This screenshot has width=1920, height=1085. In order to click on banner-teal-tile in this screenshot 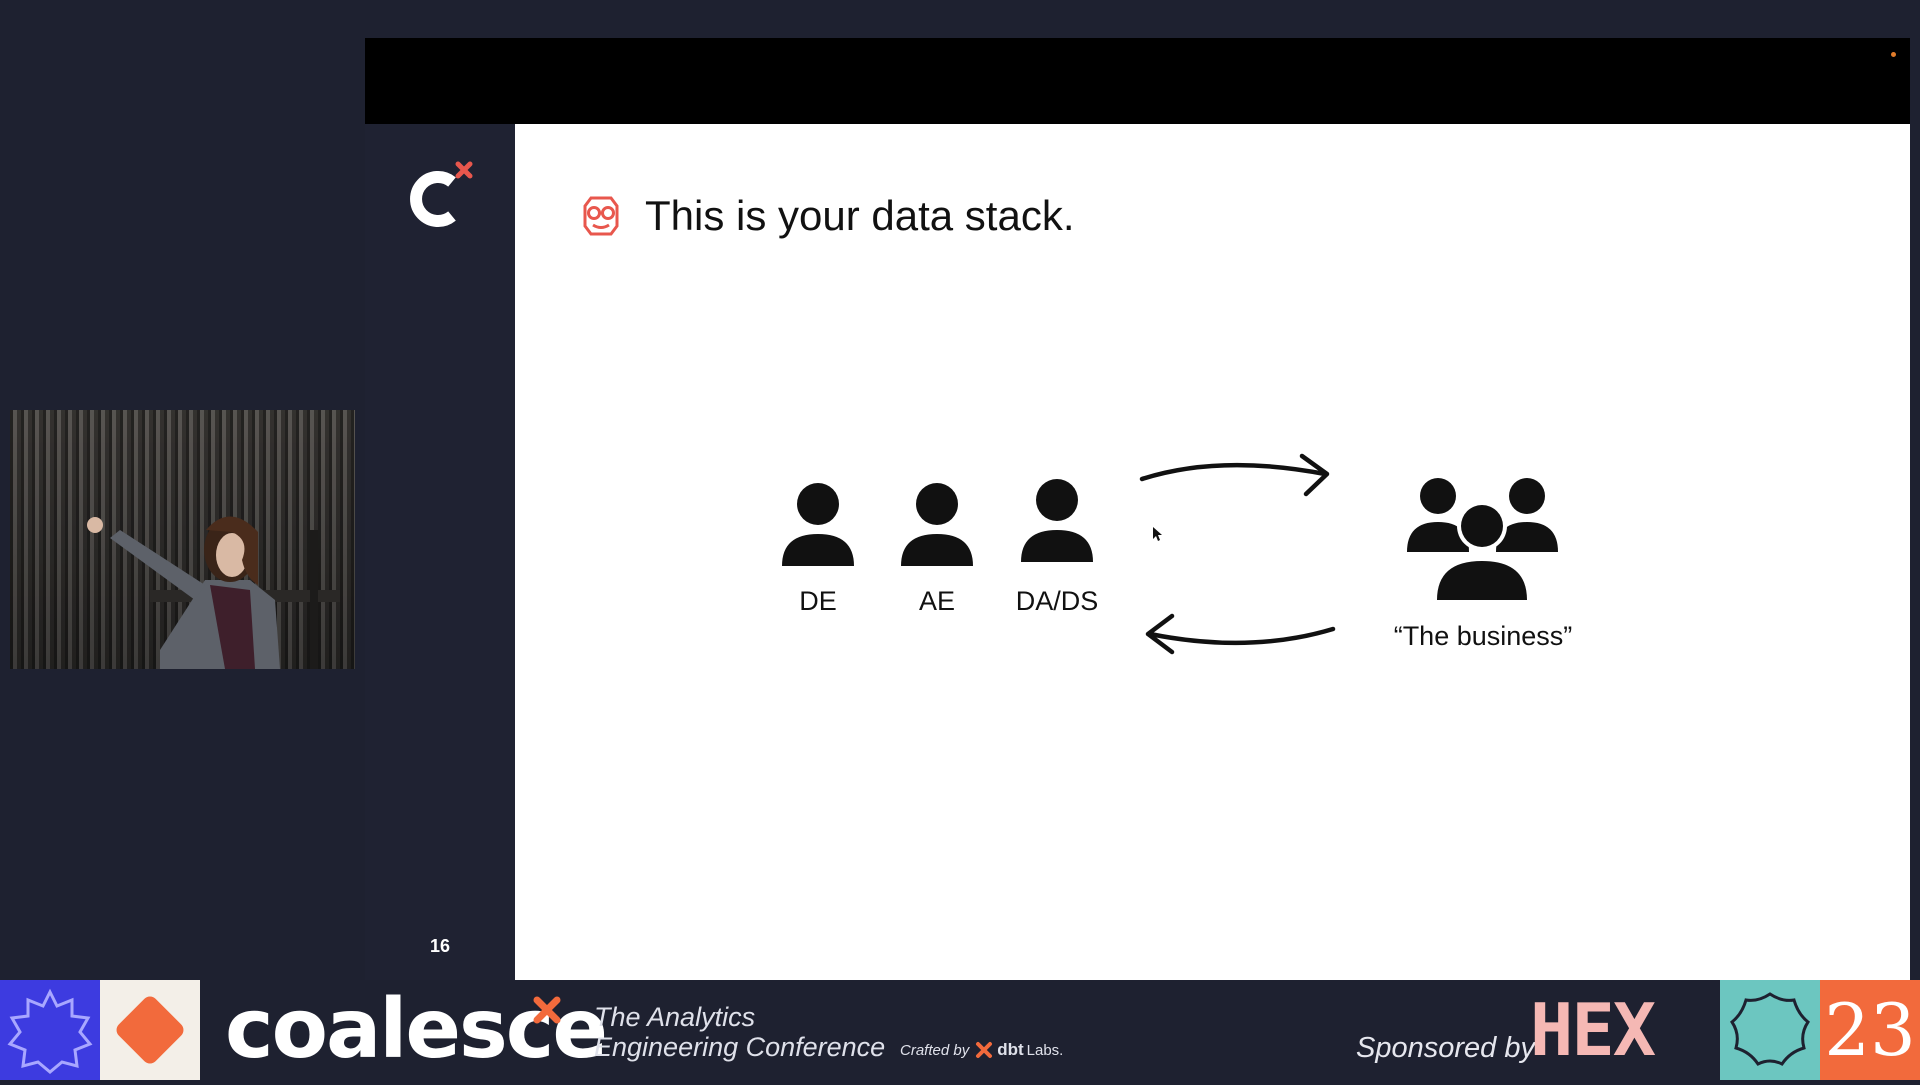, I will do `click(1770, 1030)`.